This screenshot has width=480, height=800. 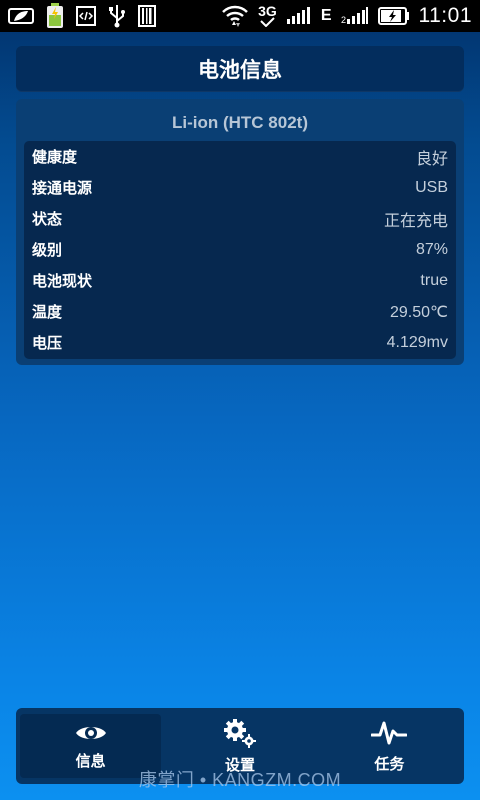 I want to click on gears-icon, so click(x=240, y=733).